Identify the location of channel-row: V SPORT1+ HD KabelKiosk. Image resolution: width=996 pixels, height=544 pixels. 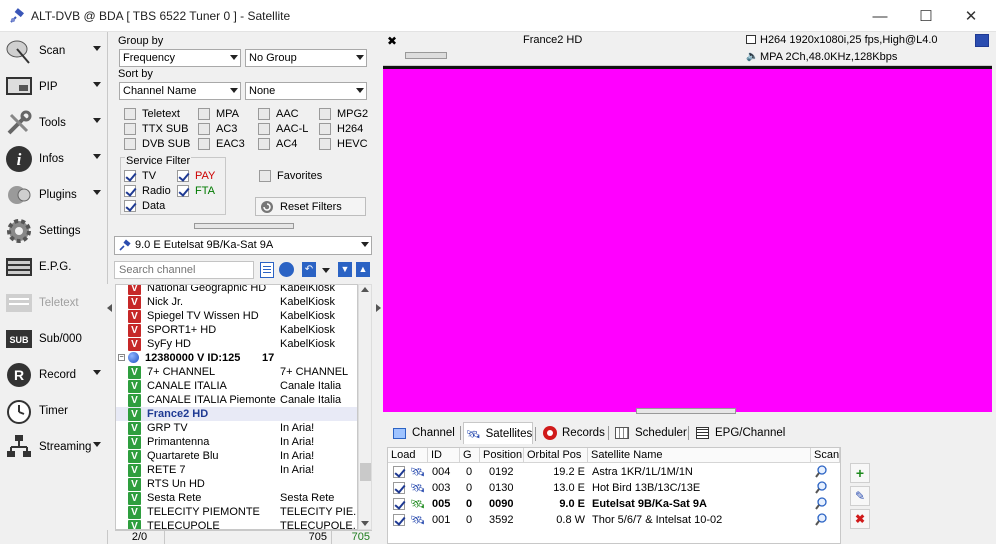
(236, 330).